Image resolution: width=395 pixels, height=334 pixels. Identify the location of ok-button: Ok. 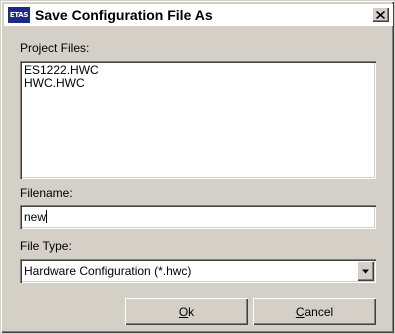
(186, 311).